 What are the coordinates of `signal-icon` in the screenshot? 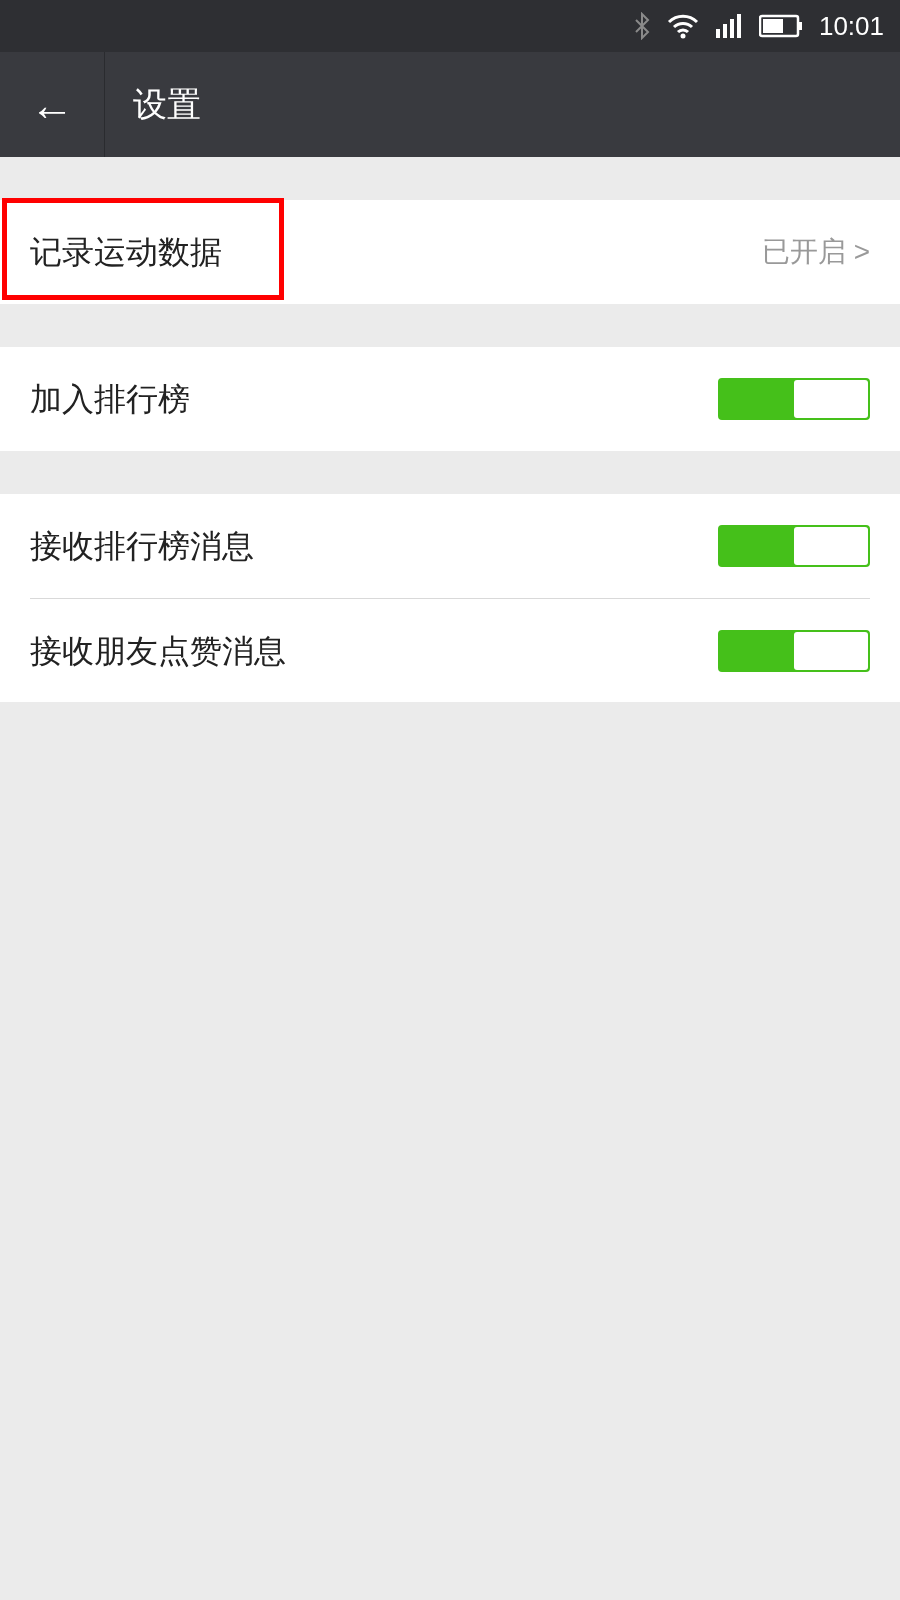 It's located at (728, 26).